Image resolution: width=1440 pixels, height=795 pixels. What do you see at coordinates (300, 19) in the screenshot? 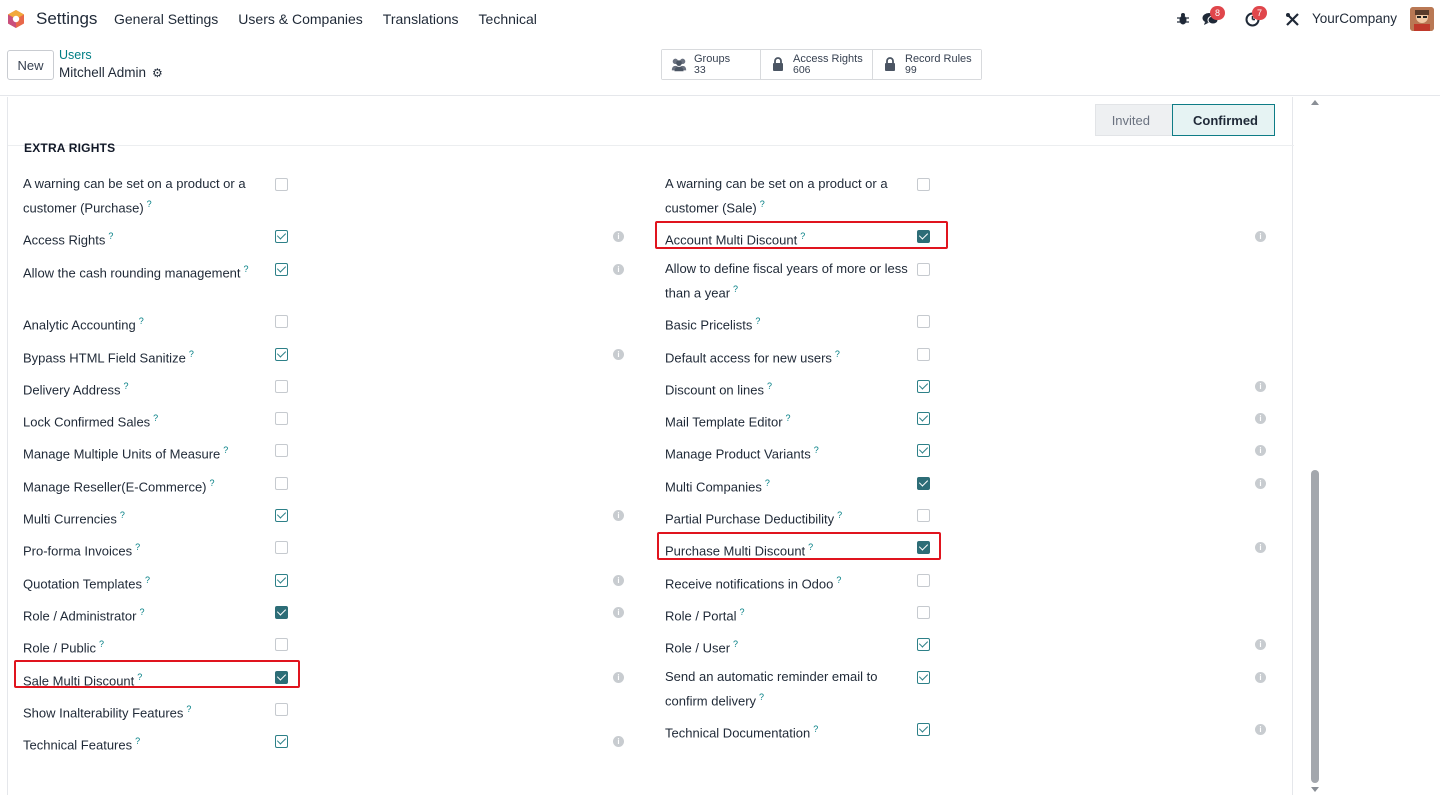
I see `menu-users-companies: Users & Companies` at bounding box center [300, 19].